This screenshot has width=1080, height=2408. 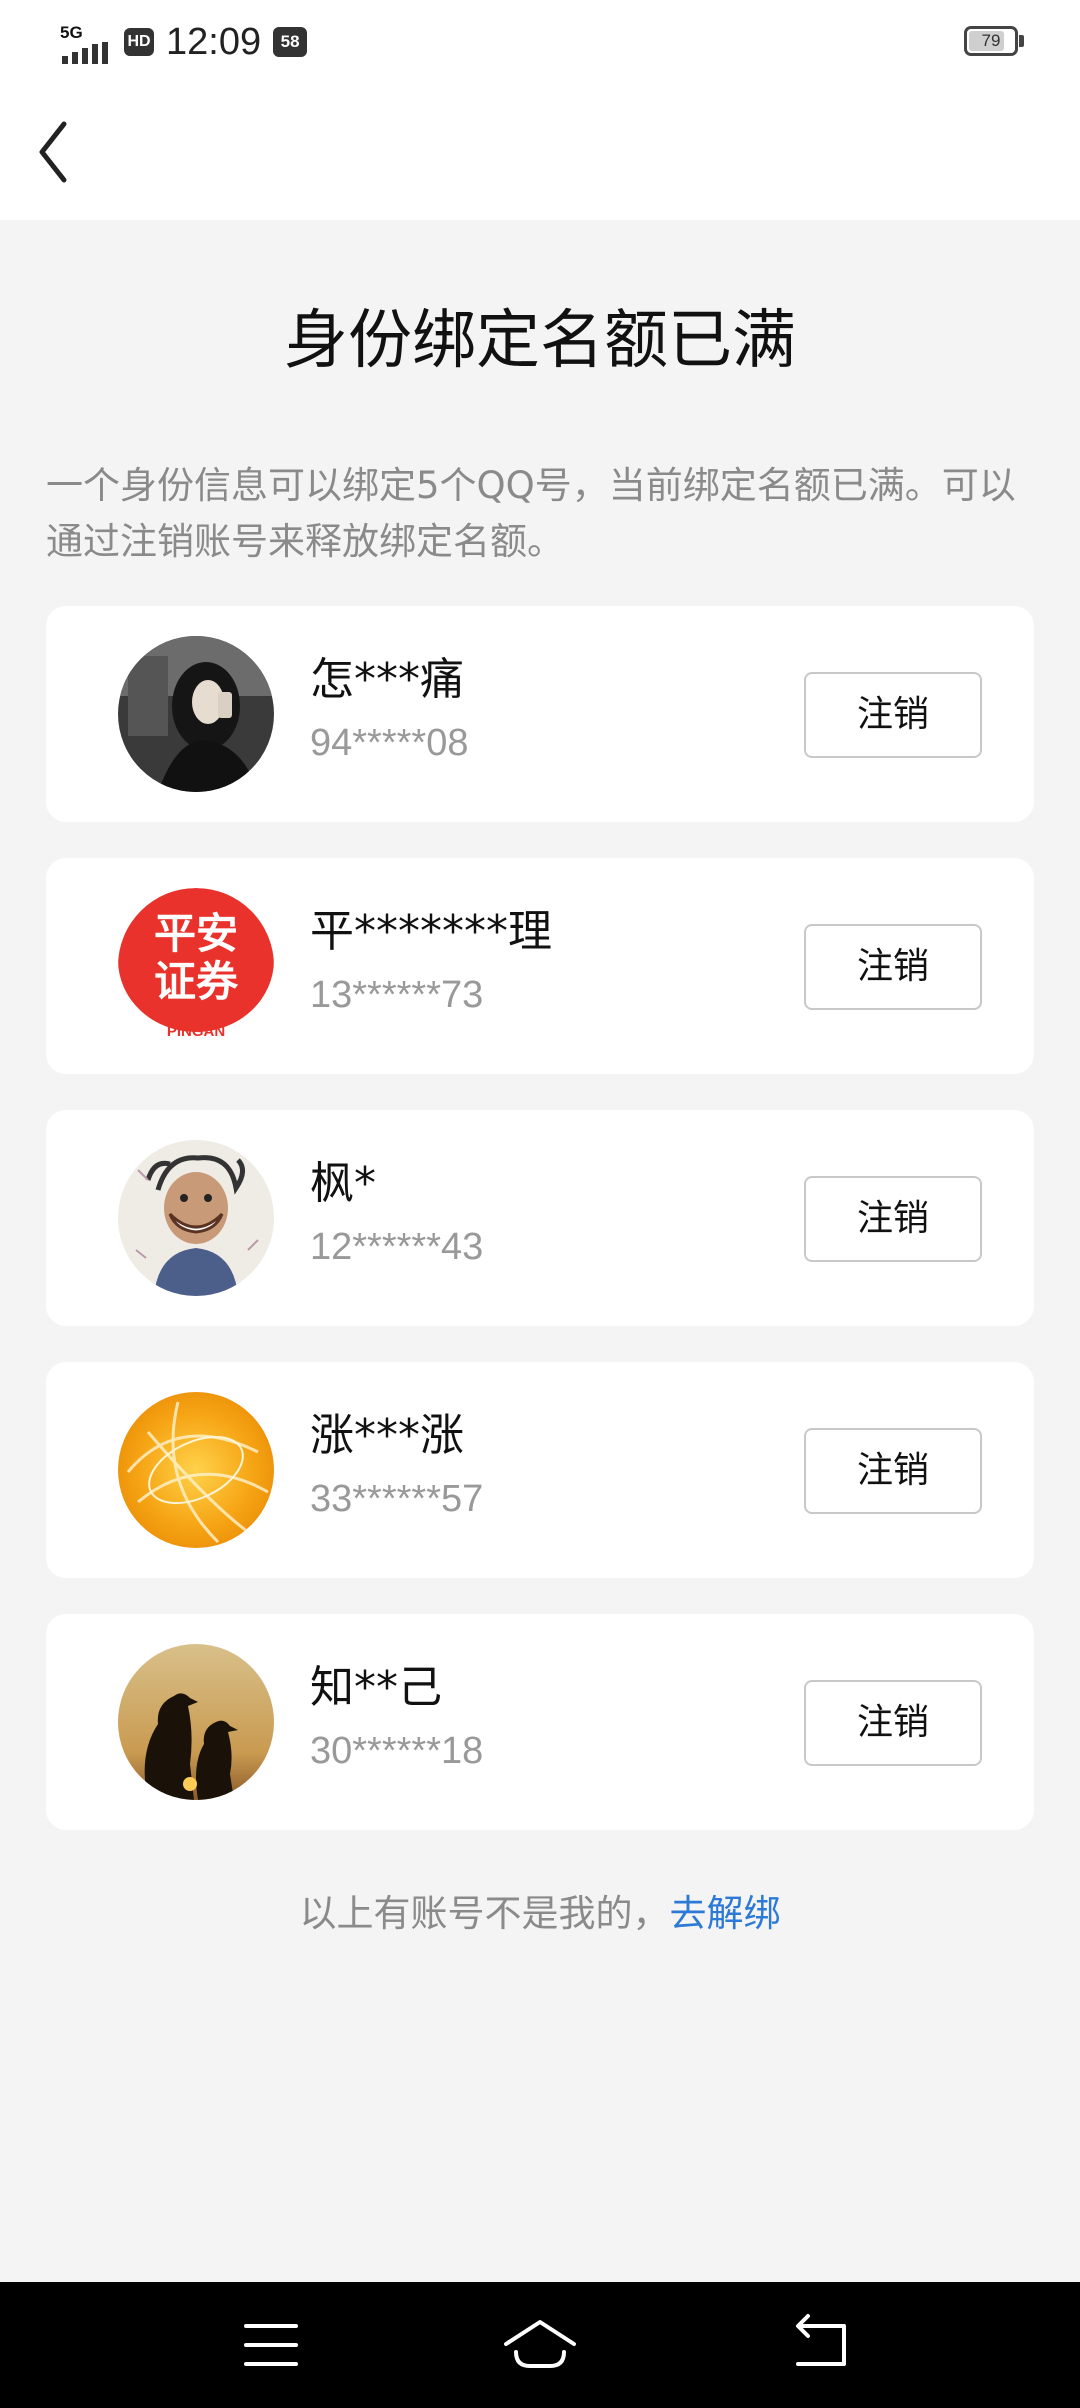 I want to click on account-number: 30******18, so click(x=397, y=1751).